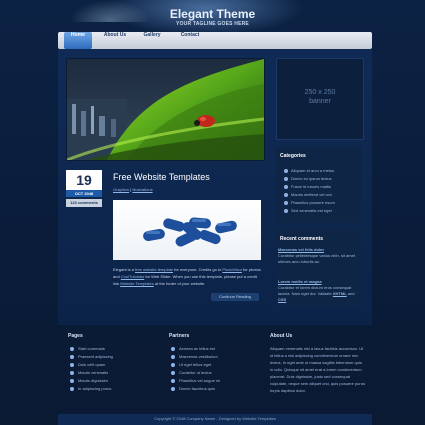 This screenshot has height=425, width=425. I want to click on banner-label: 250 x 250 banner, so click(320, 97).